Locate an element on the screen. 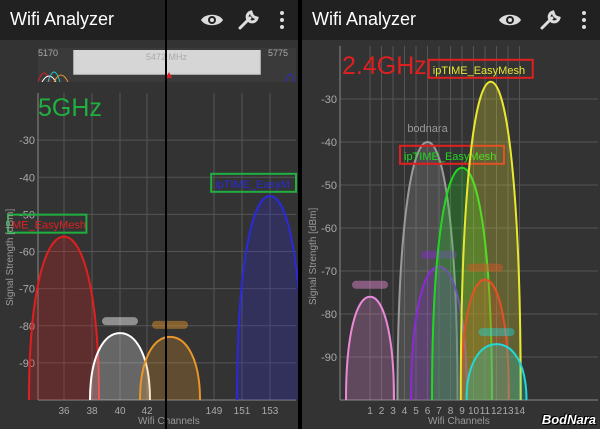 The height and width of the screenshot is (429, 600). channel-cursor-line is located at coordinates (166, 214).